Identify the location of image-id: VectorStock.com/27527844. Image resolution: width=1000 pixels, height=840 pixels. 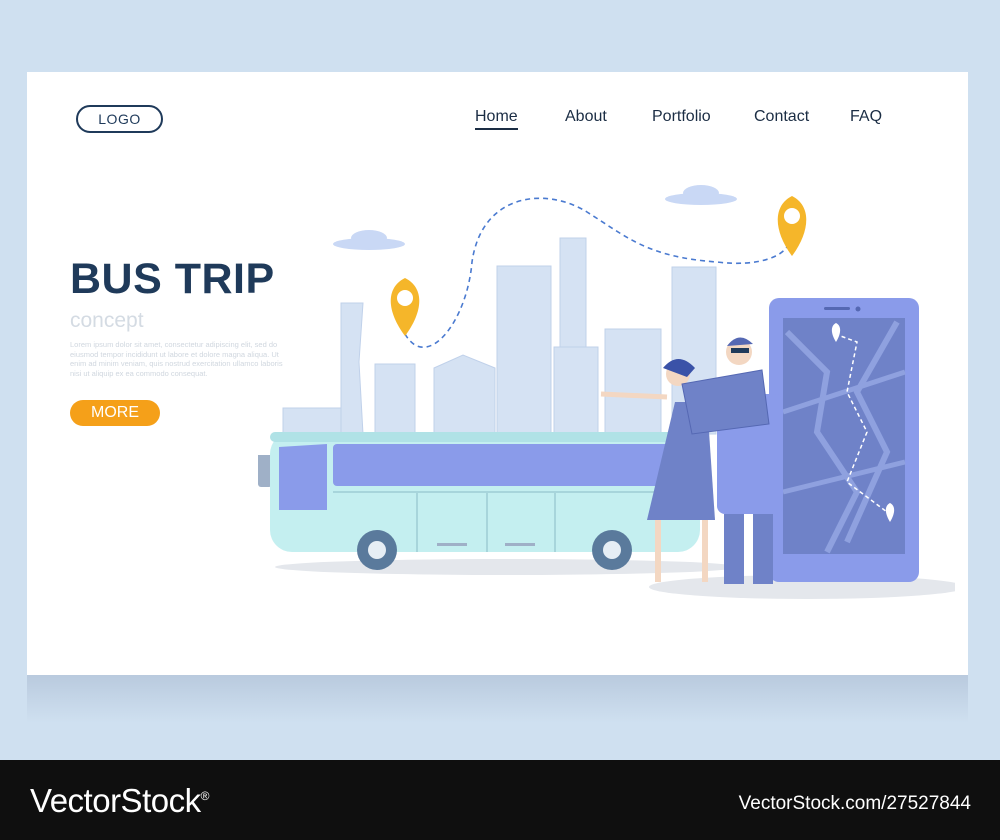
(854, 803).